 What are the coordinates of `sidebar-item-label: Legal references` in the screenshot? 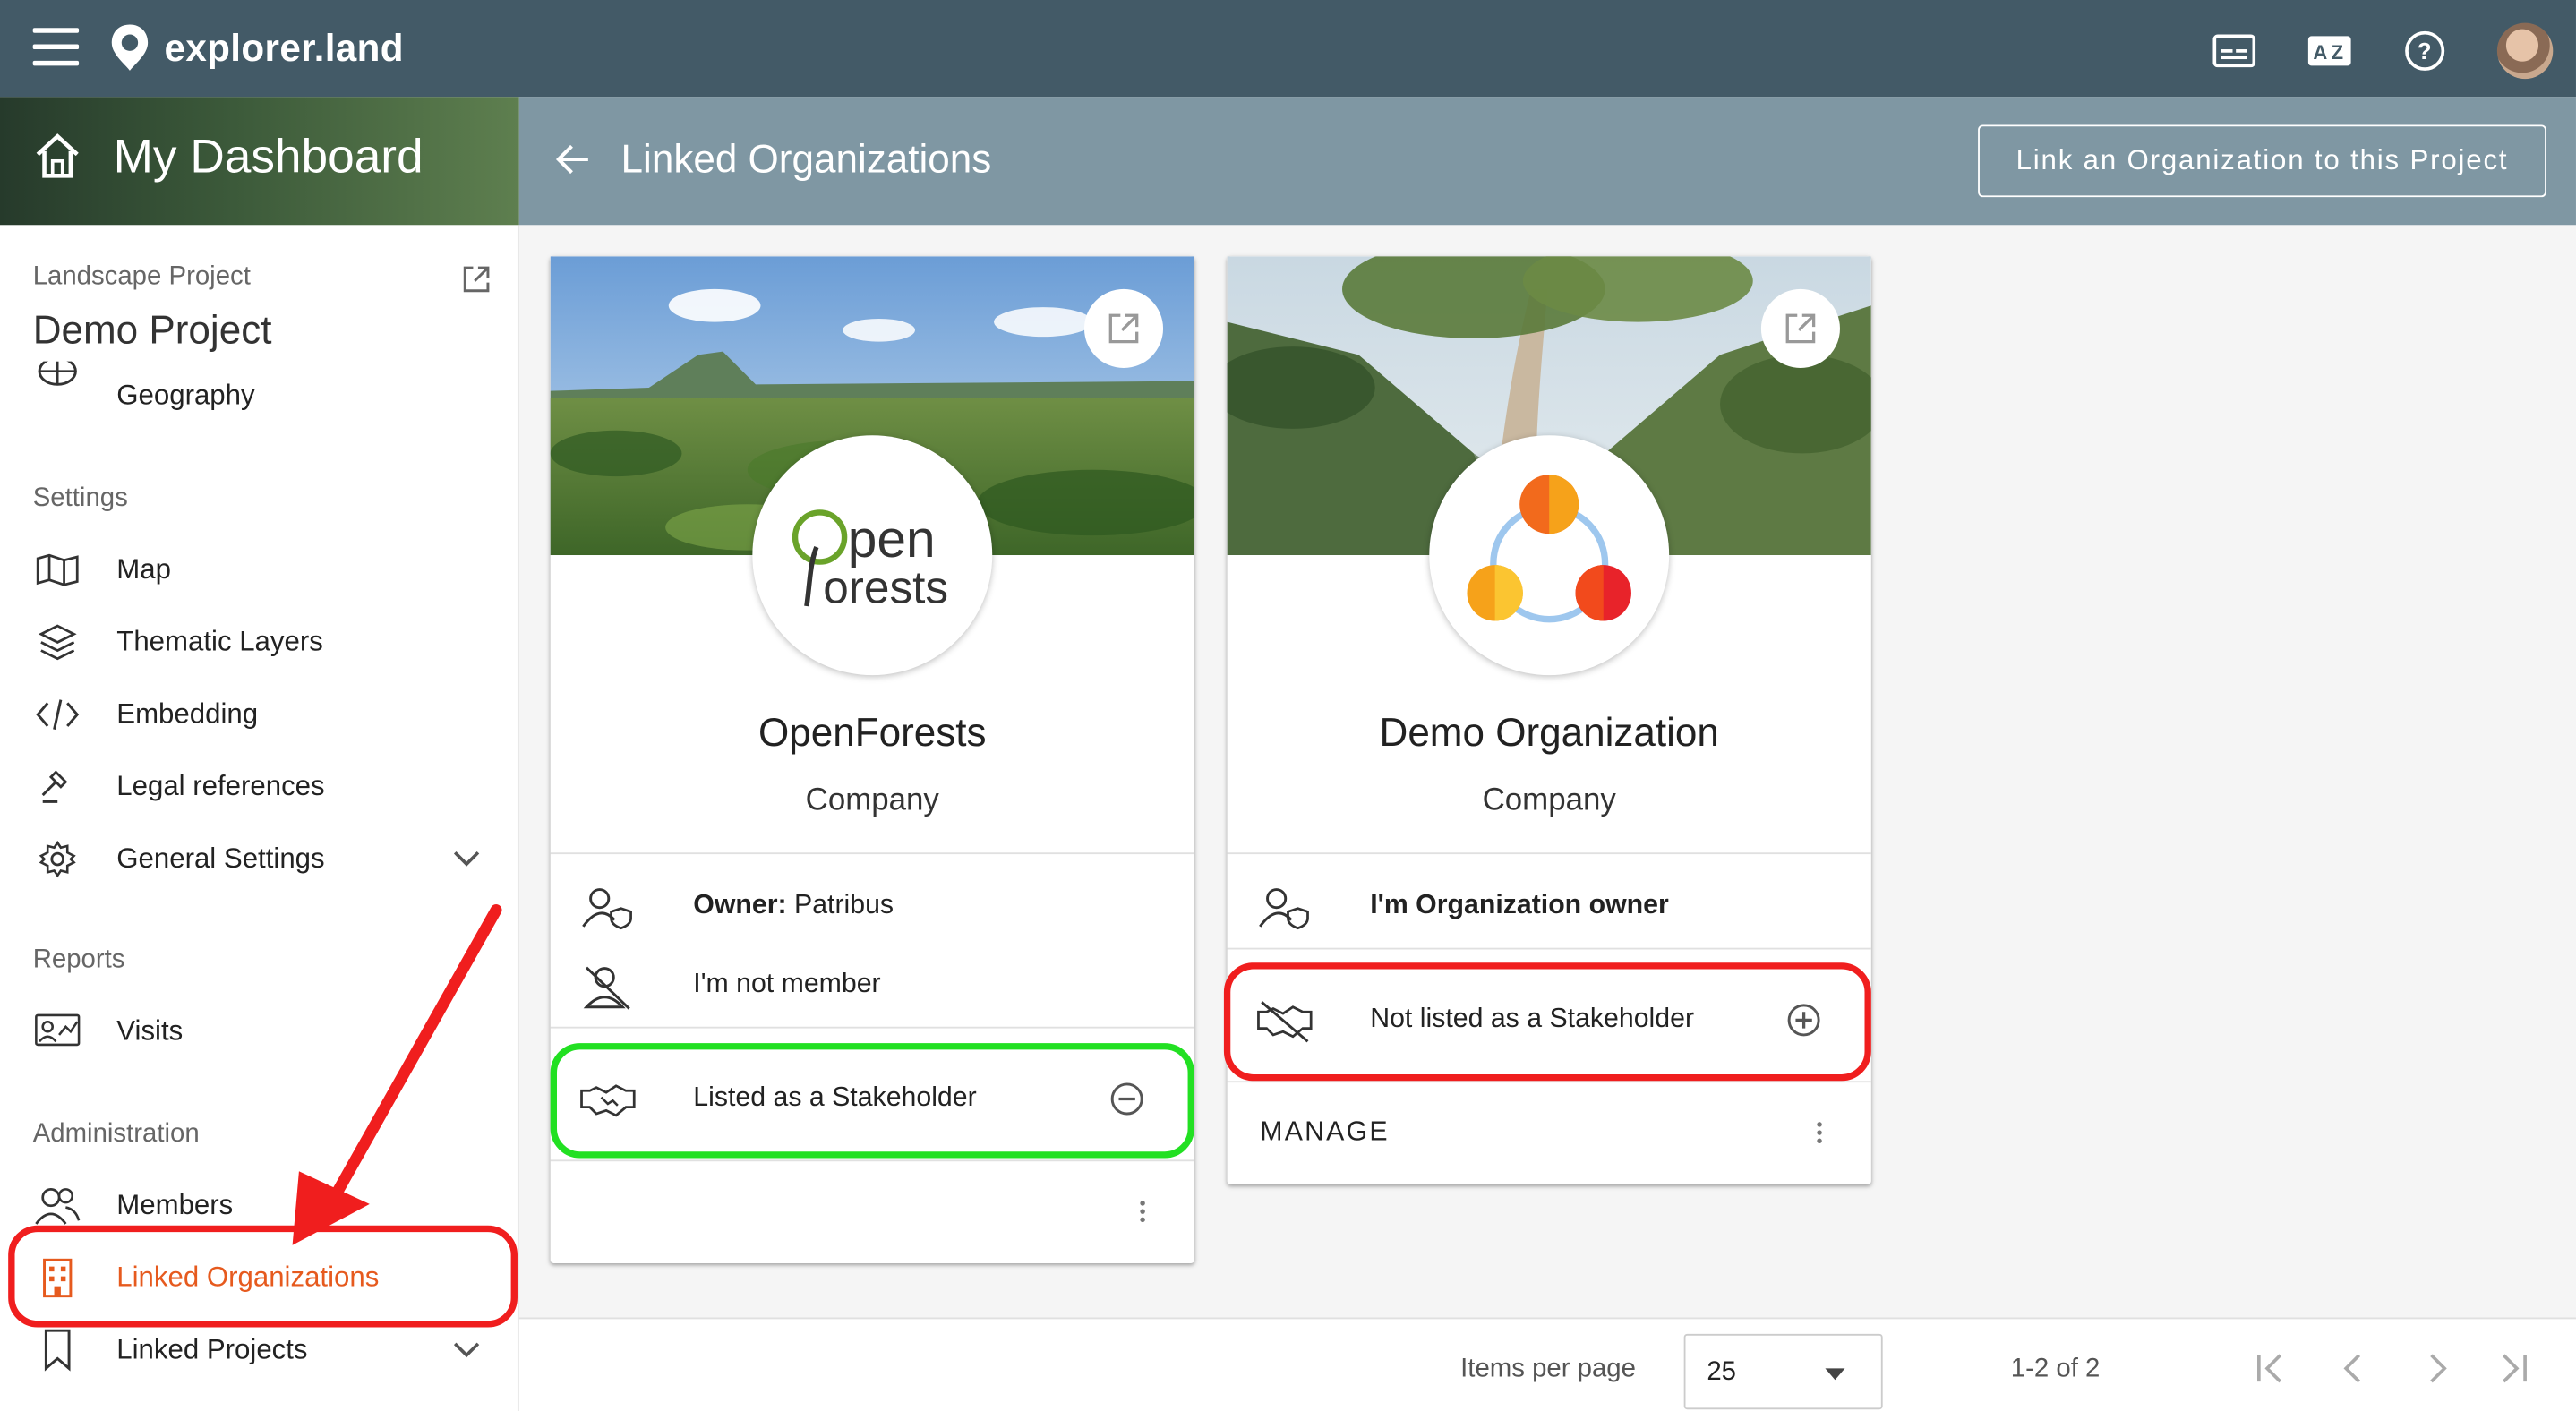 It's located at (220, 786).